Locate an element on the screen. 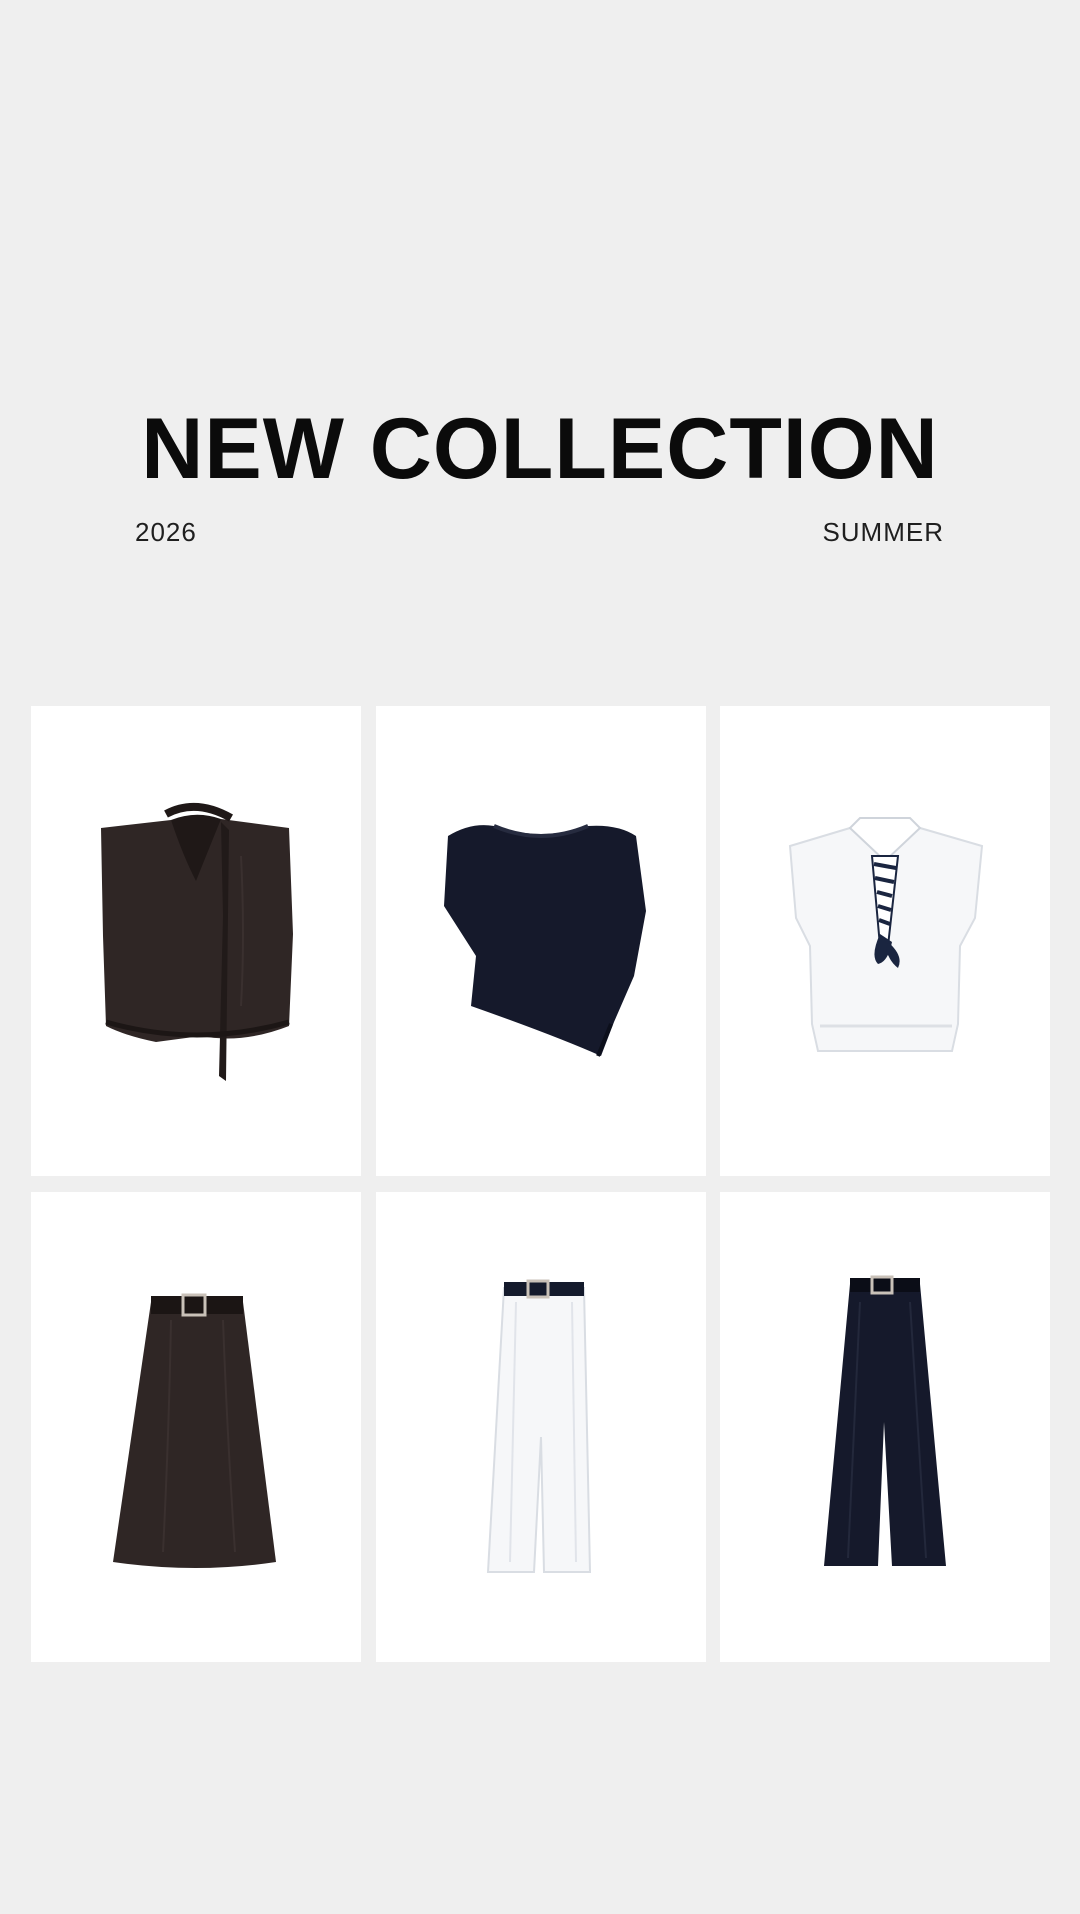 The height and width of the screenshot is (1914, 1080). brown-sleeveless-top-icon is located at coordinates (197, 941).